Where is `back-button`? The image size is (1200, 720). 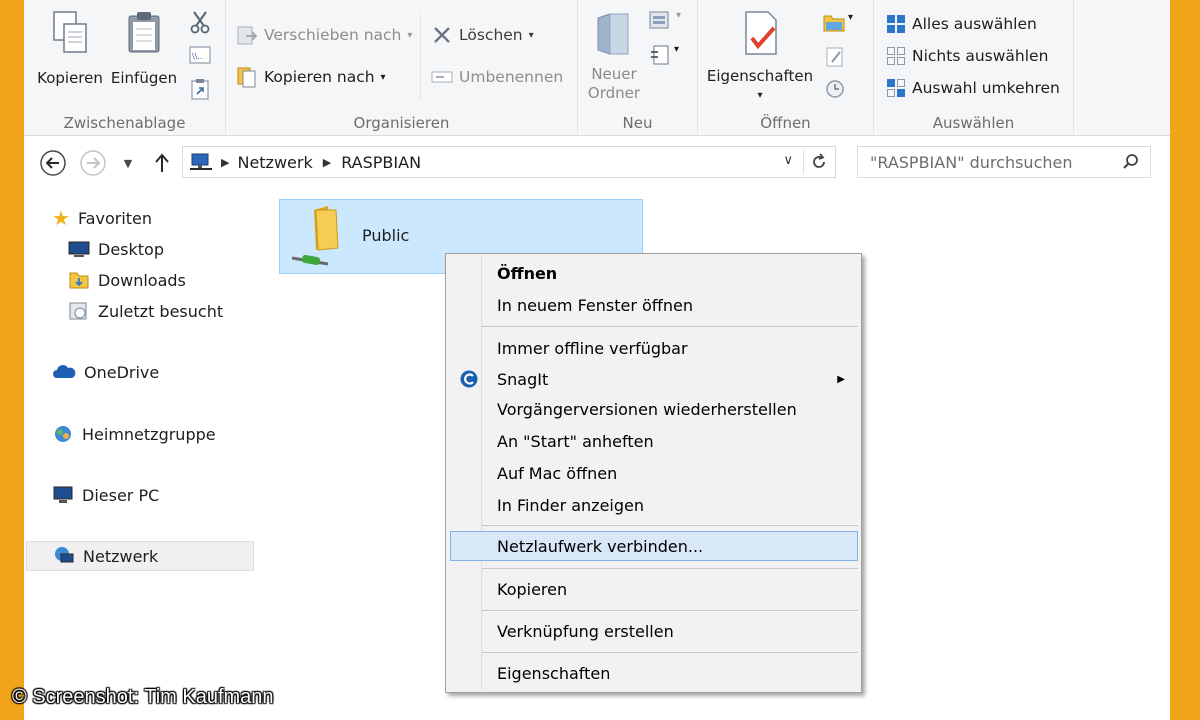 back-button is located at coordinates (53, 163).